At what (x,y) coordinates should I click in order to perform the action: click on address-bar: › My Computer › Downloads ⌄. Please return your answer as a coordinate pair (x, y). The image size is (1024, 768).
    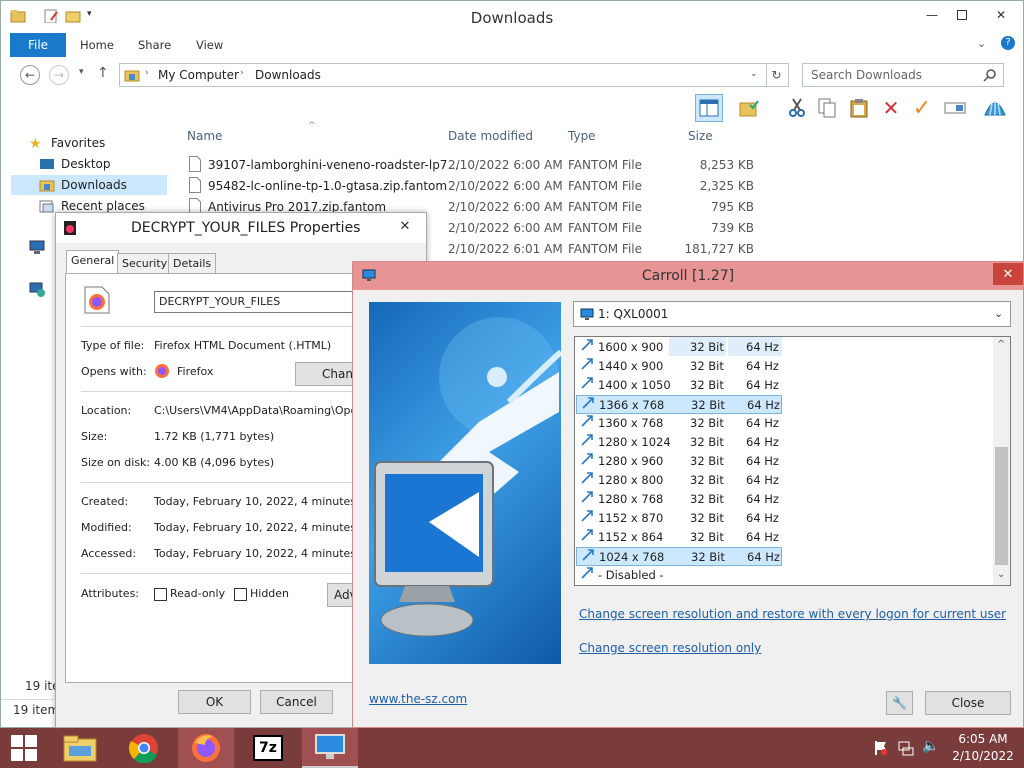
    Looking at the image, I should click on (443, 75).